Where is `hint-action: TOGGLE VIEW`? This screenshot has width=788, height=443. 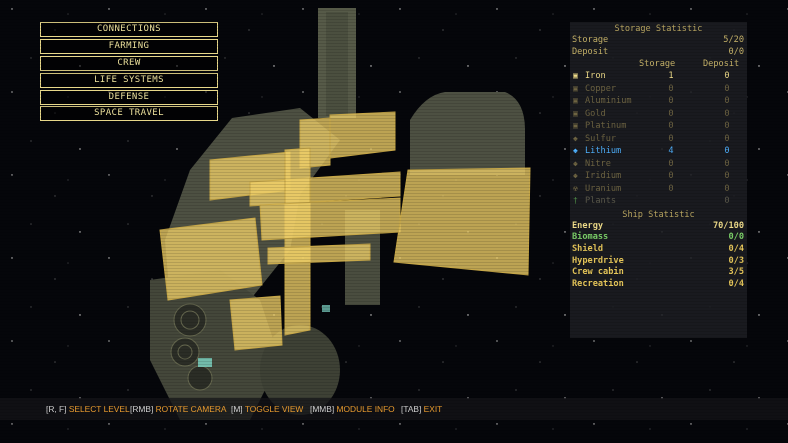
hint-action: TOGGLE VIEW is located at coordinates (274, 409).